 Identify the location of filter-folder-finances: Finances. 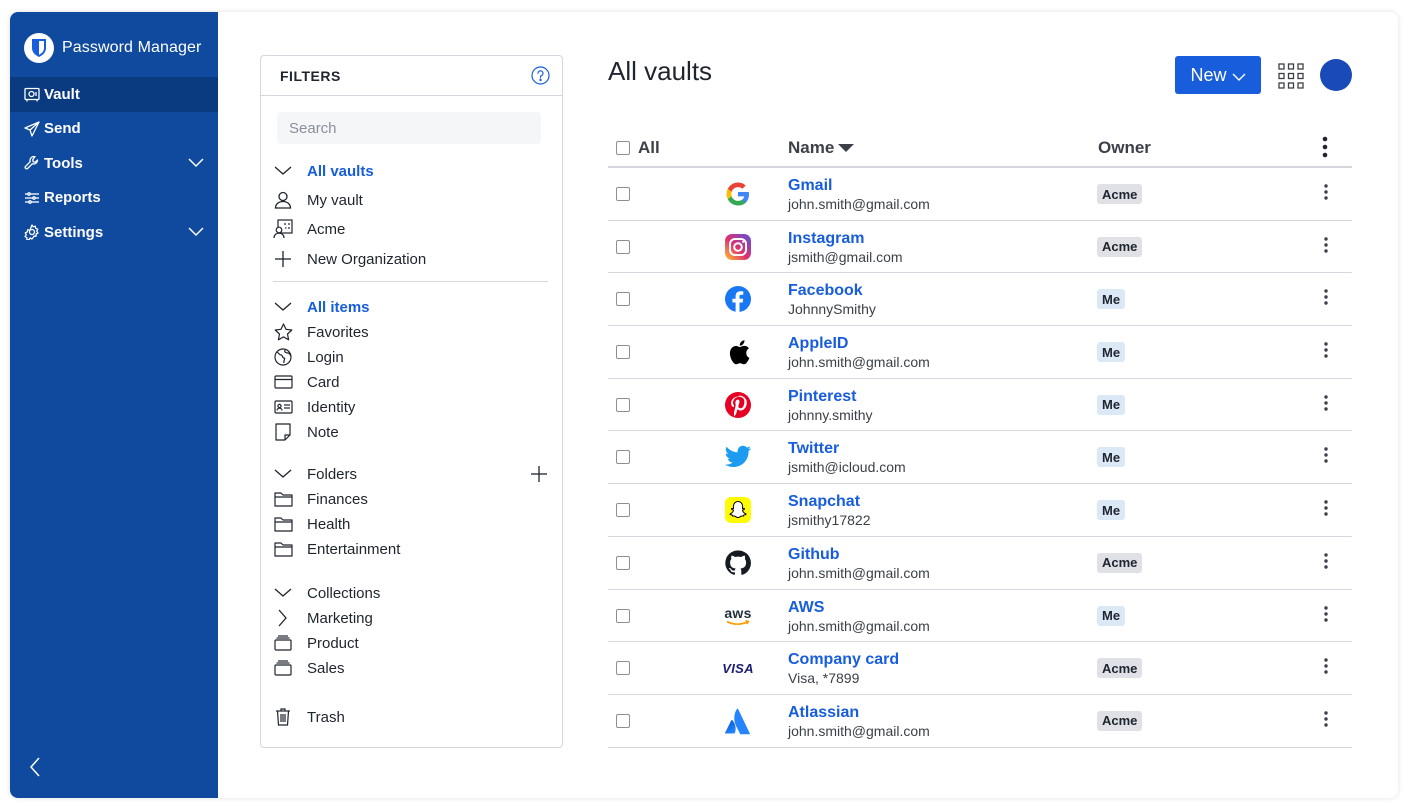
(320, 499).